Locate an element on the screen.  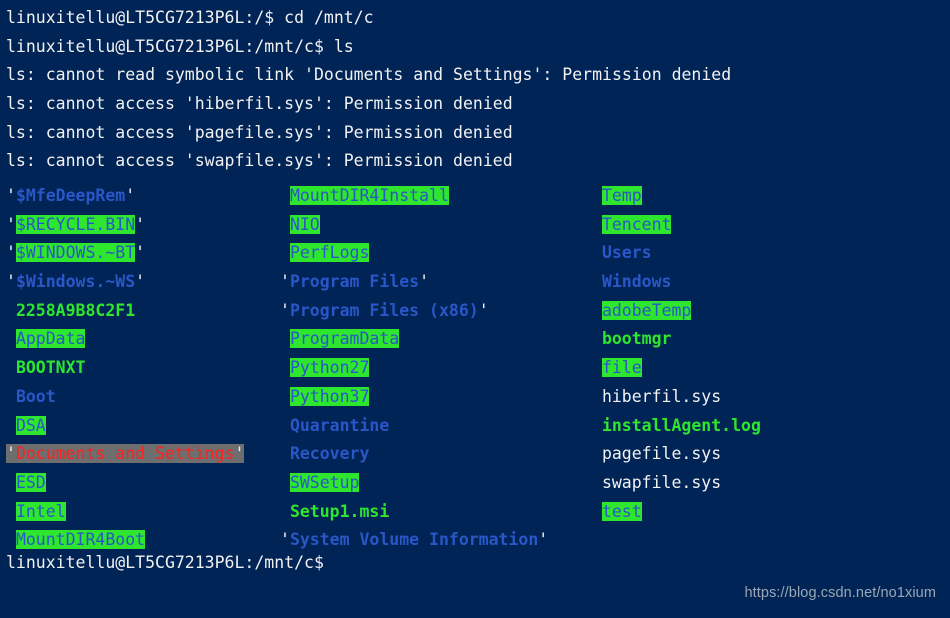
entry-name: test is located at coordinates (621, 511).